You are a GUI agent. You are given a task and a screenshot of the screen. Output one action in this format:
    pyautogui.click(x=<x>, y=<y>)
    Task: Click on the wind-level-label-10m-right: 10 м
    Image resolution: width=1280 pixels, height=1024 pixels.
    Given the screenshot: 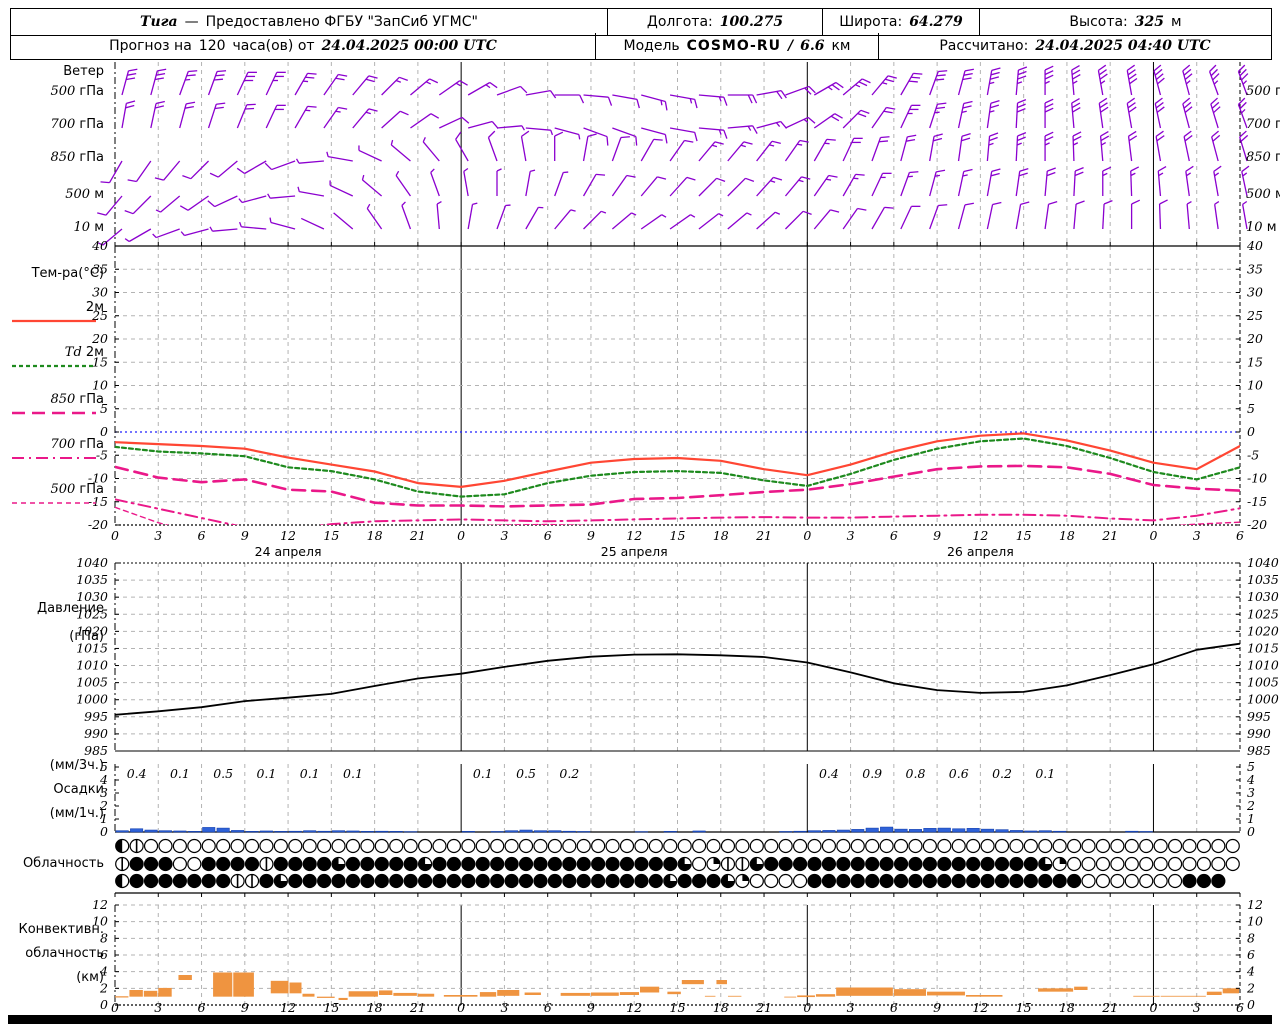 What is the action you would take?
    pyautogui.click(x=1261, y=227)
    